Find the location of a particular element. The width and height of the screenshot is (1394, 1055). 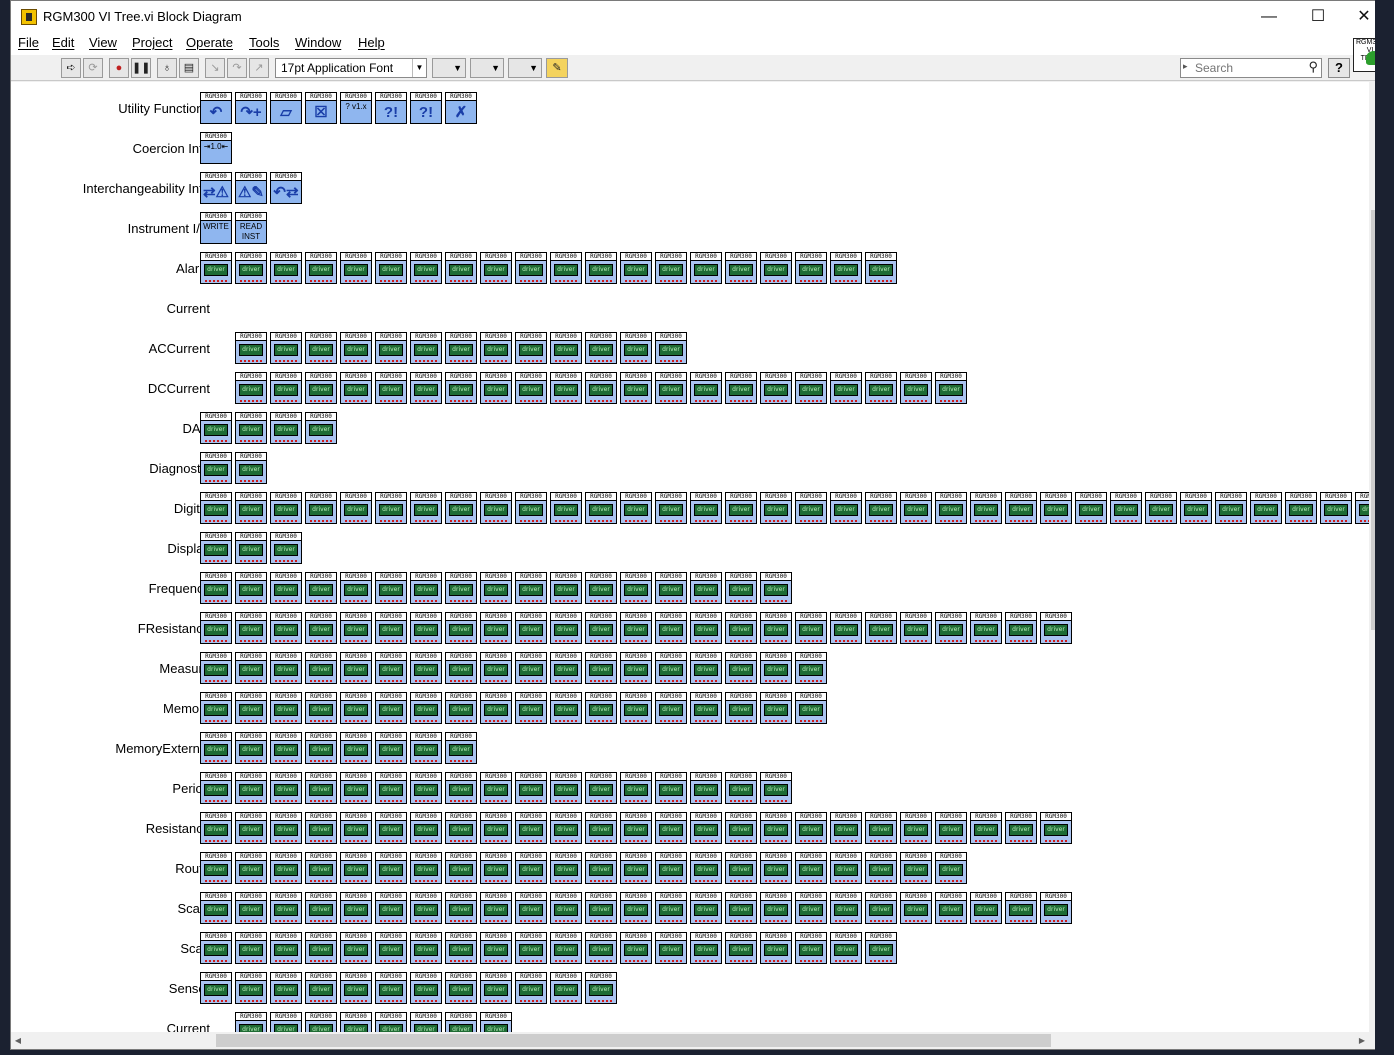

step-over-icon: ↷ is located at coordinates (237, 68).